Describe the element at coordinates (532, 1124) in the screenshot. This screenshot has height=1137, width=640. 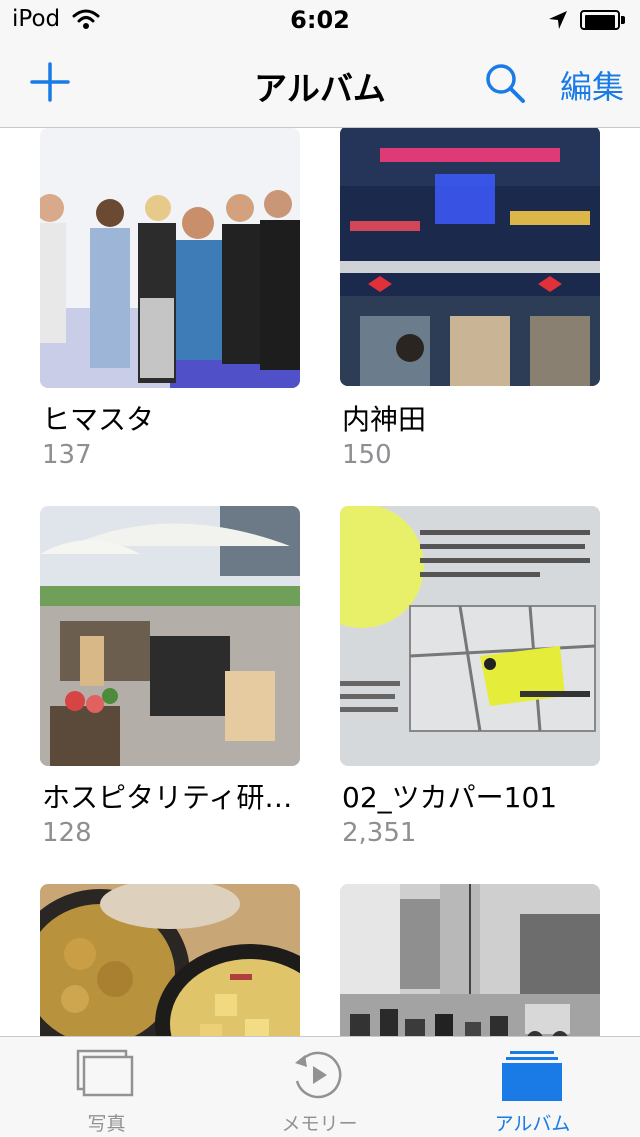
I see `tab-label: アルバム` at that location.